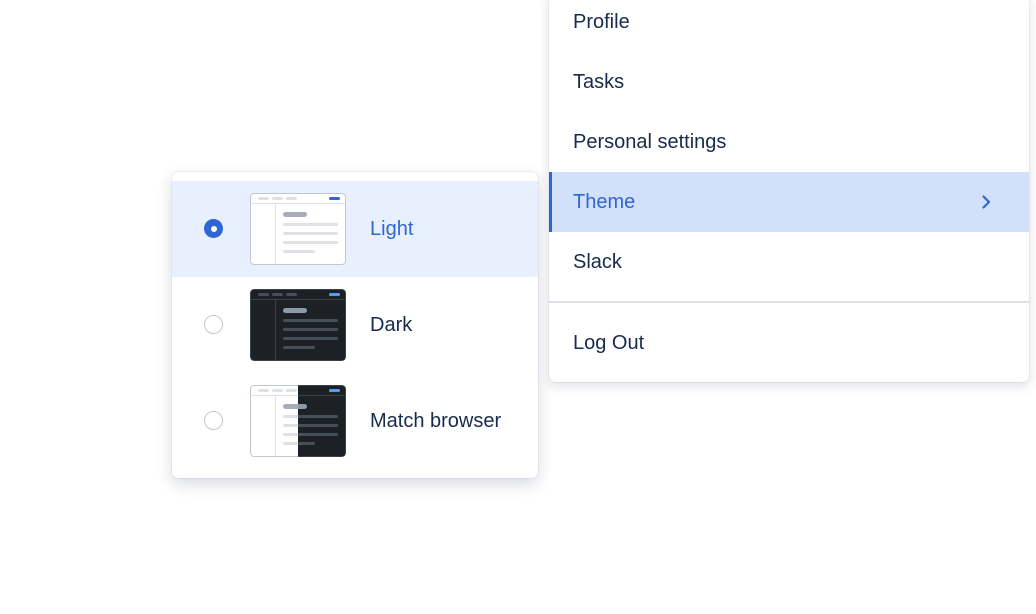 The image size is (1036, 614). What do you see at coordinates (213, 420) in the screenshot?
I see `radio-button-match-browser` at bounding box center [213, 420].